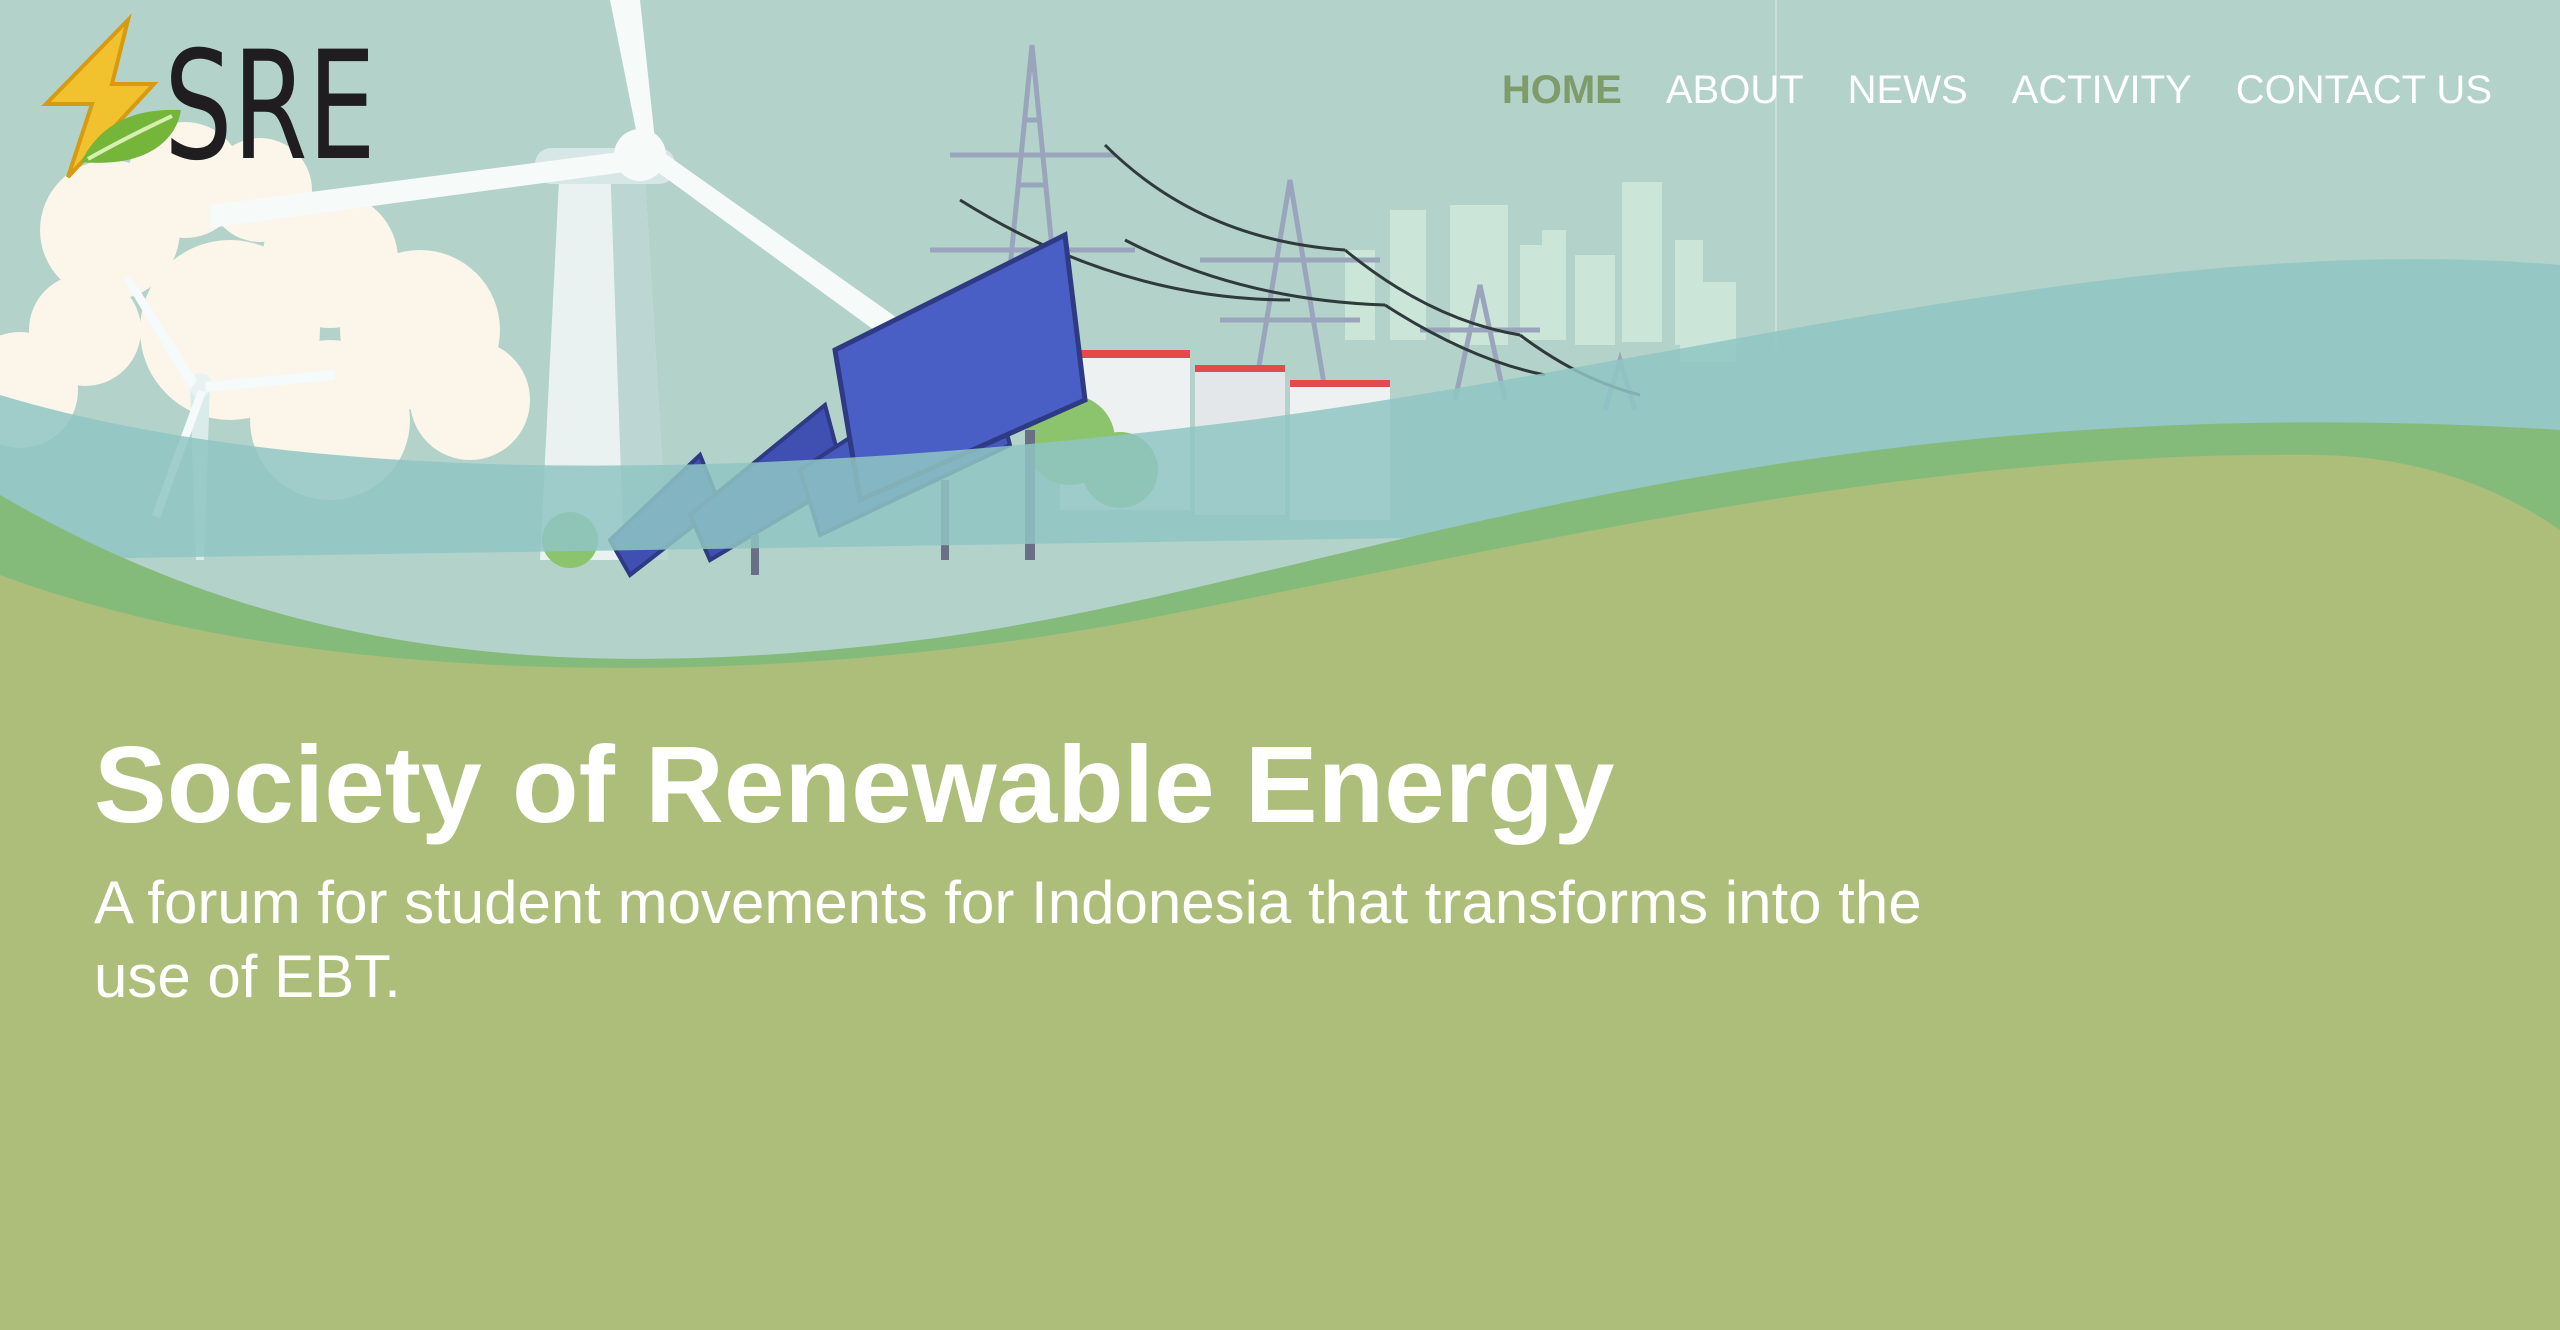 This screenshot has height=1330, width=2560. What do you see at coordinates (1562, 90) in the screenshot?
I see `nav-item-home: HOME` at bounding box center [1562, 90].